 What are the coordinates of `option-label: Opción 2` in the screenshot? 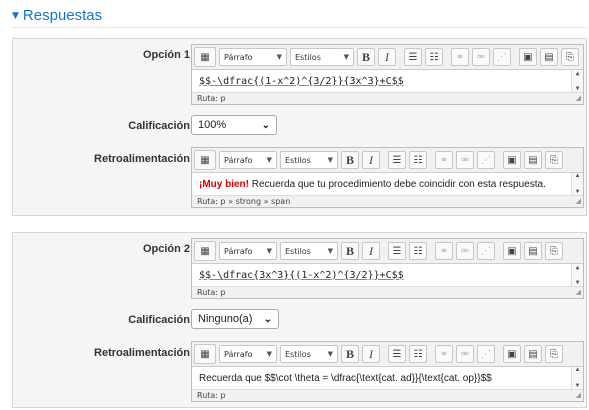 It's located at (166, 249).